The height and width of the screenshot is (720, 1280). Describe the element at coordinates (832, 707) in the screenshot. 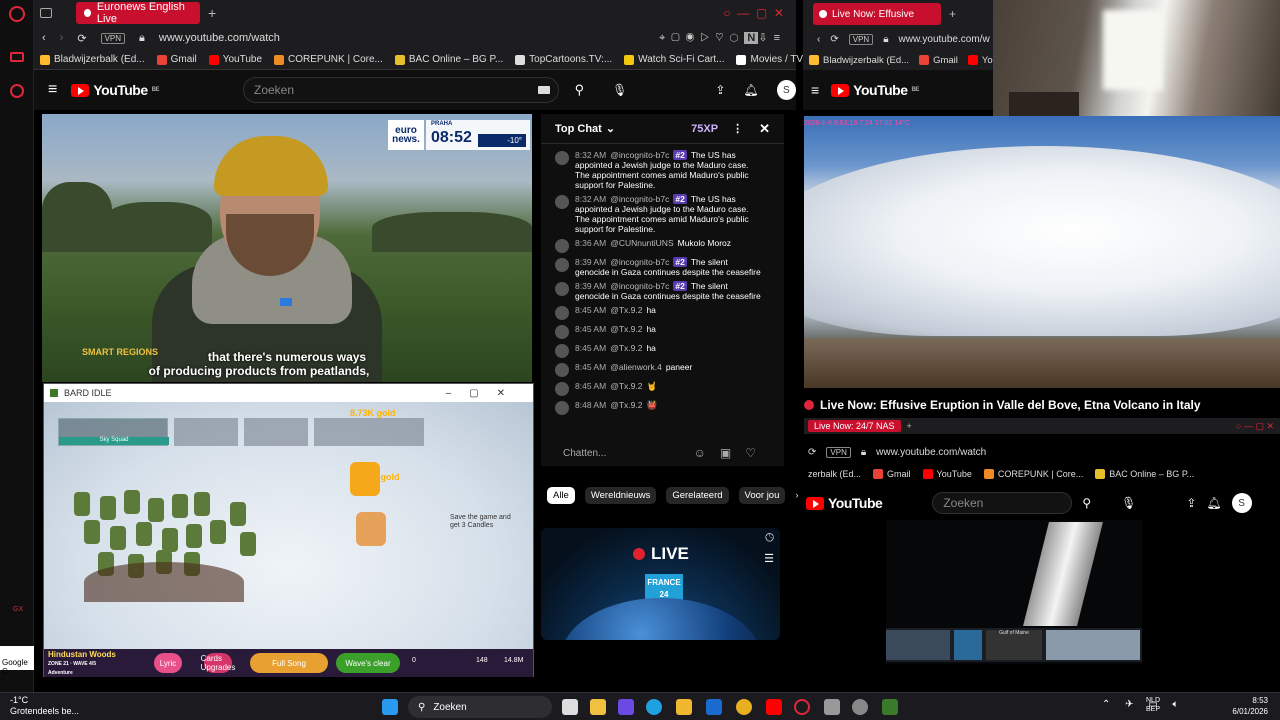

I see `calculator-icon` at that location.